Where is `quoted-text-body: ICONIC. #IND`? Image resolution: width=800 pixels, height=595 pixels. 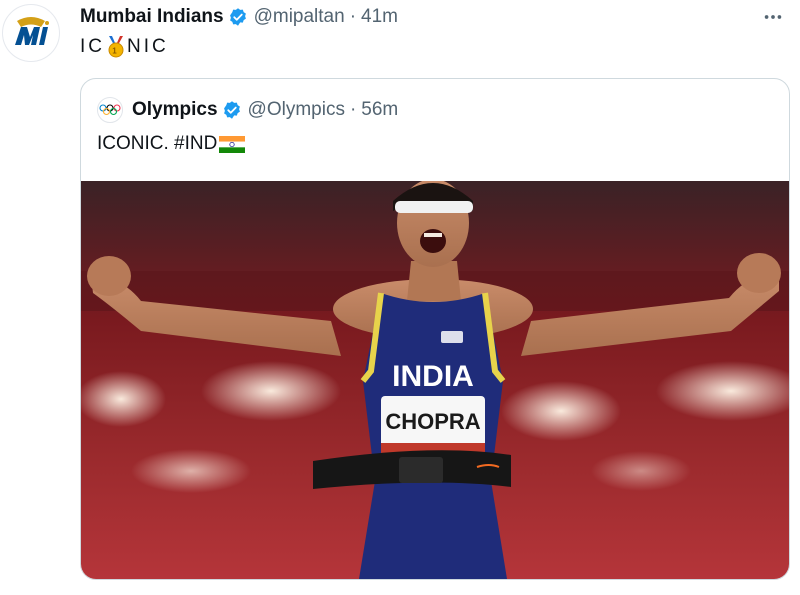 quoted-text-body: ICONIC. #IND is located at coordinates (157, 143).